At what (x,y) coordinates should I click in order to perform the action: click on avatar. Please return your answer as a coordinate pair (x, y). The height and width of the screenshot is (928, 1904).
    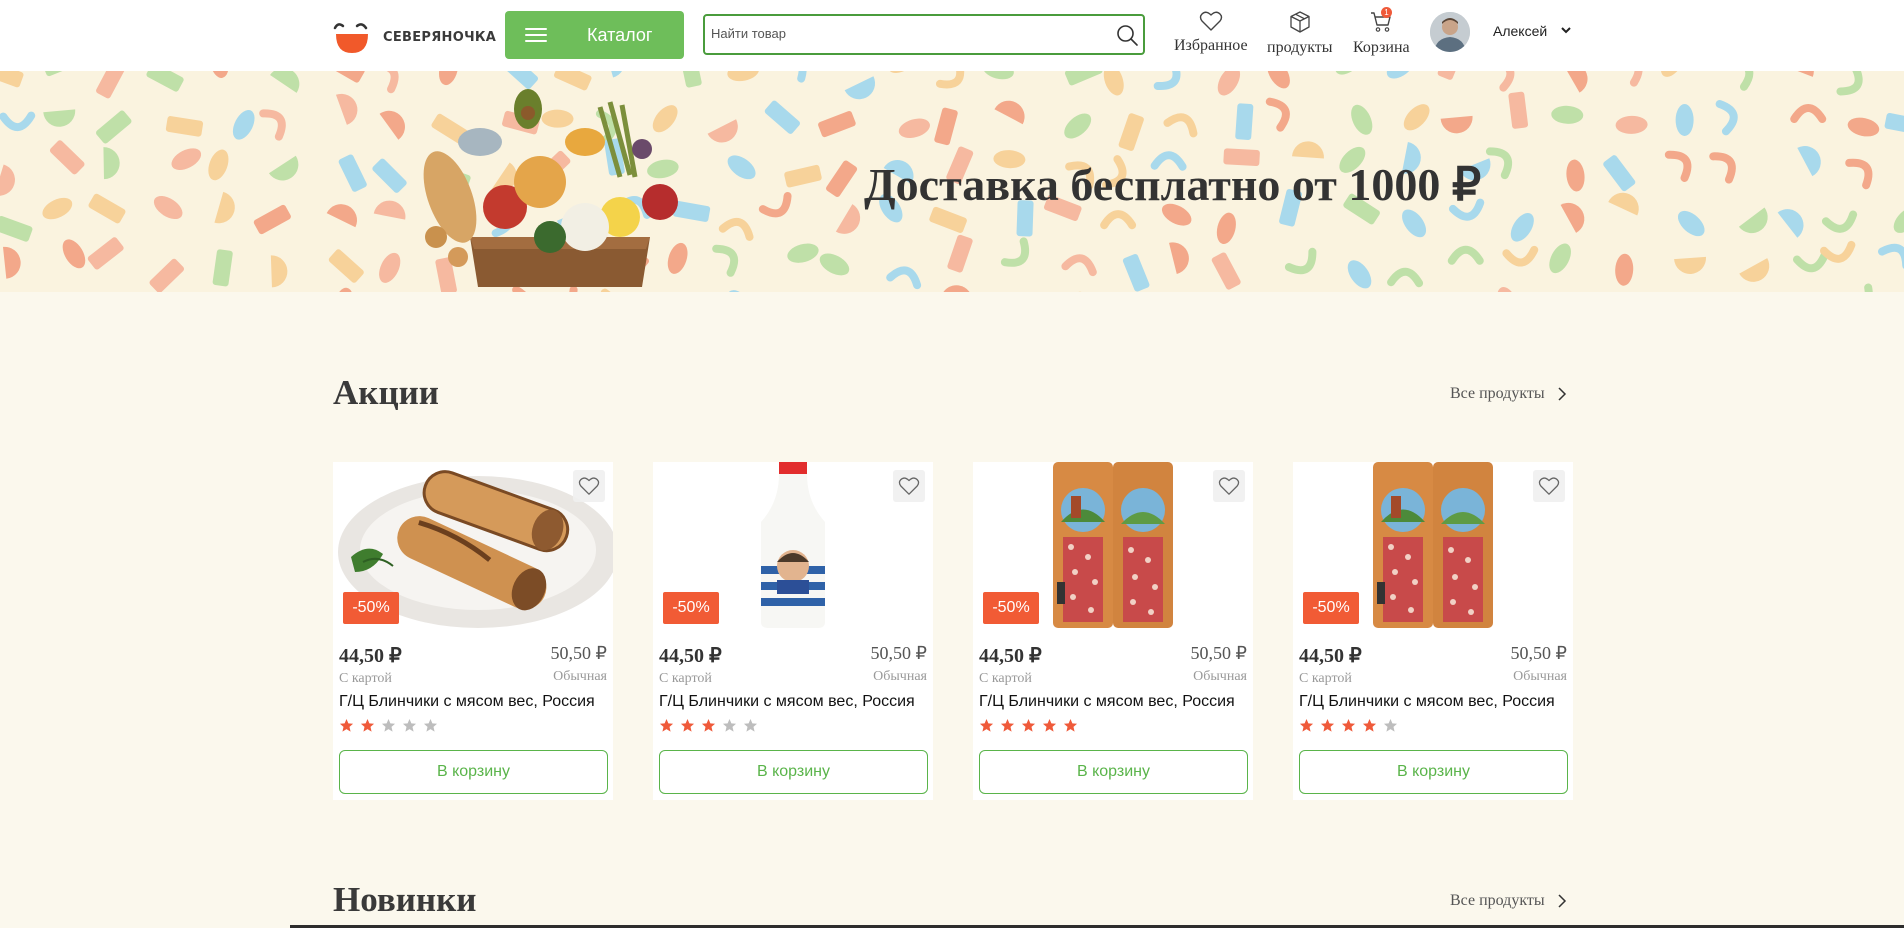
    Looking at the image, I should click on (1450, 32).